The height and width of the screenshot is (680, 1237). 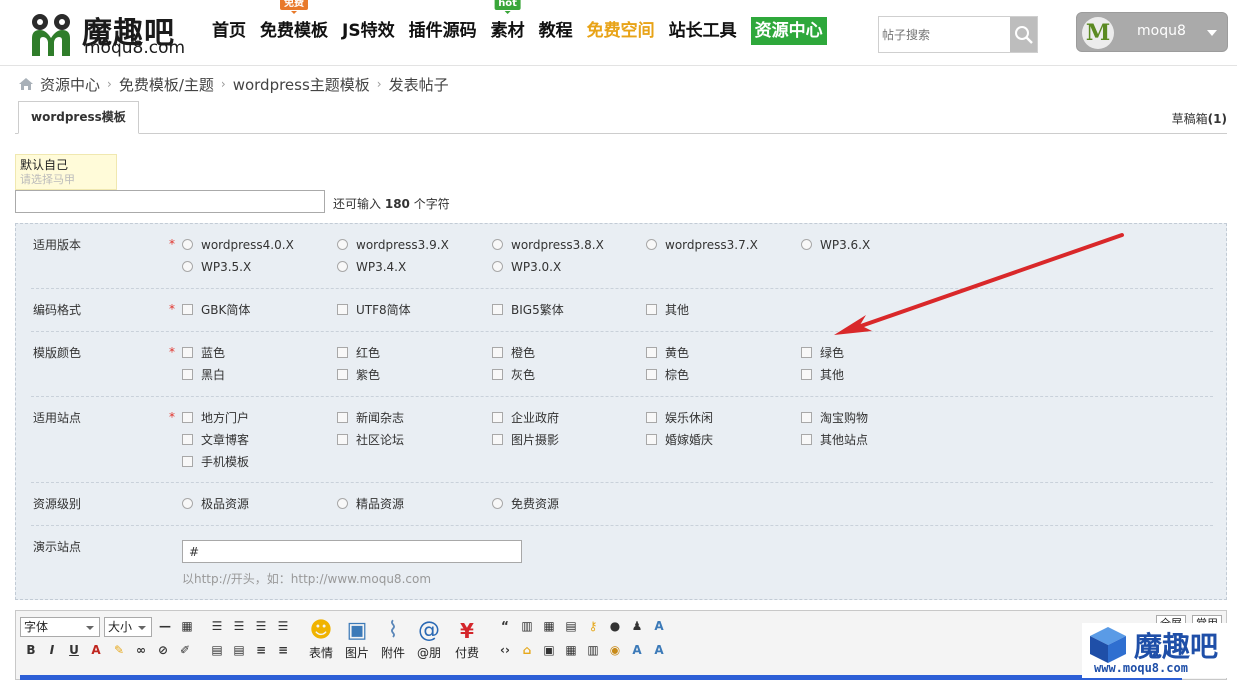 I want to click on breadcrumb-free-templates: 免费模板/主题, so click(x=166, y=84).